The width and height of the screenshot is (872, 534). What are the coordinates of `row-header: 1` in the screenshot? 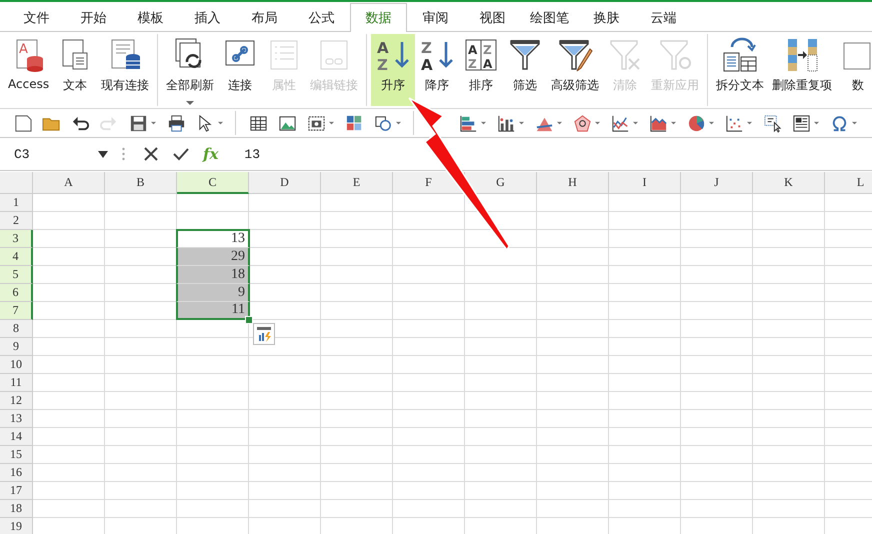 It's located at (16, 203).